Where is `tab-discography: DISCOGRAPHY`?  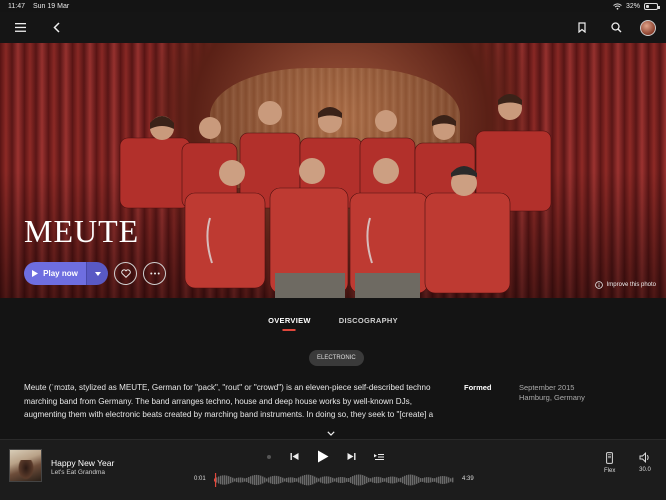 tab-discography: DISCOGRAPHY is located at coordinates (368, 323).